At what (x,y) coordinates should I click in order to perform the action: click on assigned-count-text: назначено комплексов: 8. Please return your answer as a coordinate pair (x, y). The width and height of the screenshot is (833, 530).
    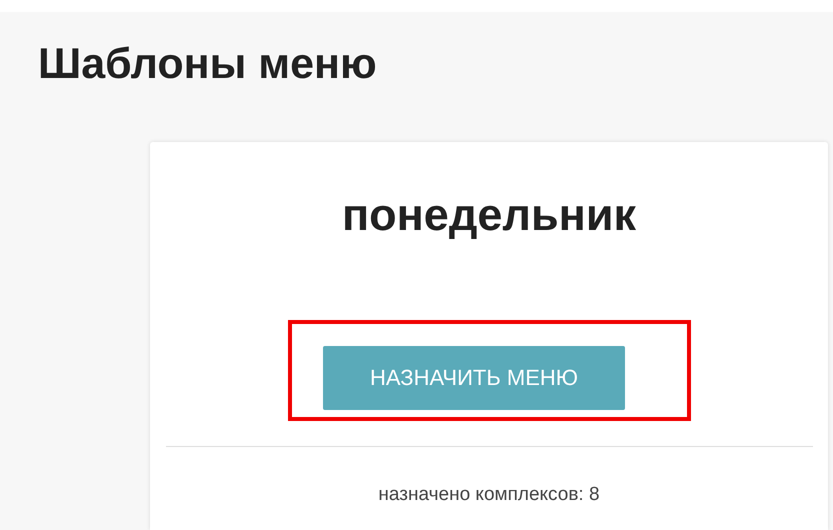
    Looking at the image, I should click on (489, 495).